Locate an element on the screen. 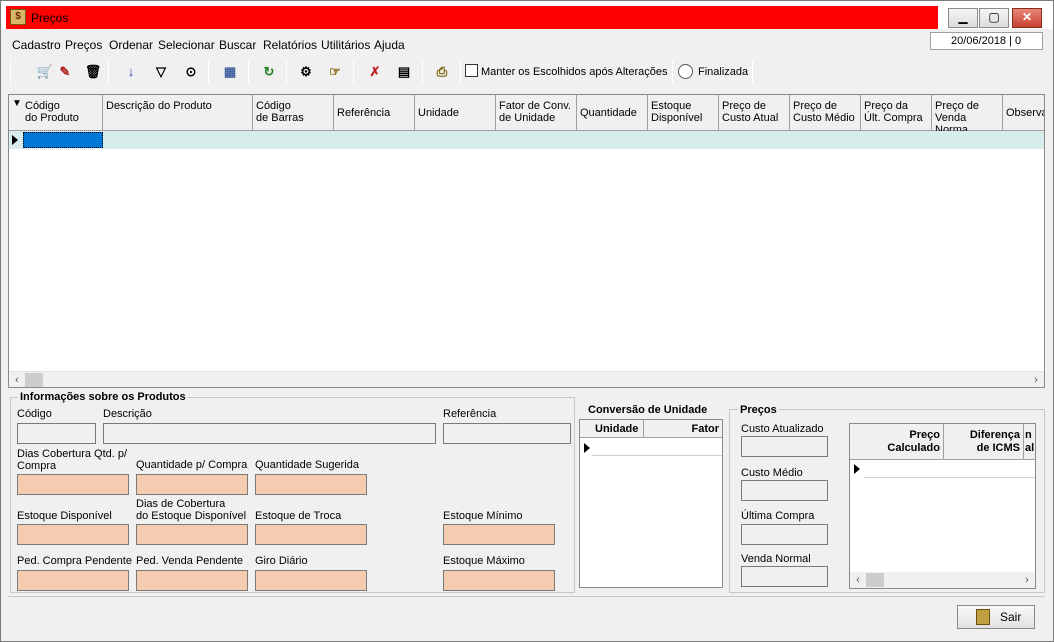 The width and height of the screenshot is (1054, 642). qtd-compra-field is located at coordinates (192, 484).